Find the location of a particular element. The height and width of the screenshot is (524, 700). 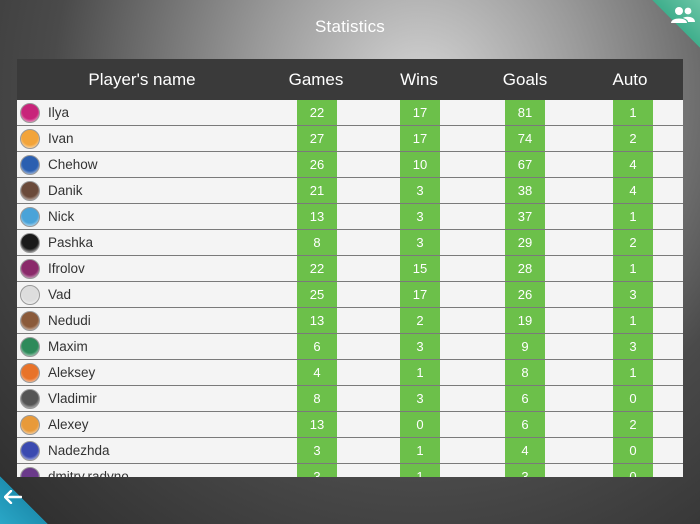

wins-value: 3 is located at coordinates (420, 346).